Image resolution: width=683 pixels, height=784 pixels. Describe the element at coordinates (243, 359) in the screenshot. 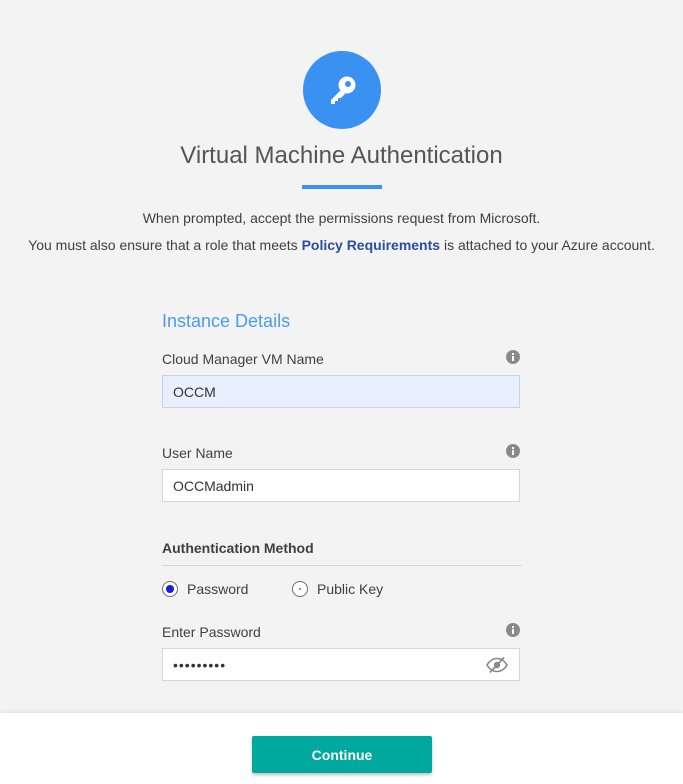

I see `vm-name-label: Cloud Manager VM Name` at that location.